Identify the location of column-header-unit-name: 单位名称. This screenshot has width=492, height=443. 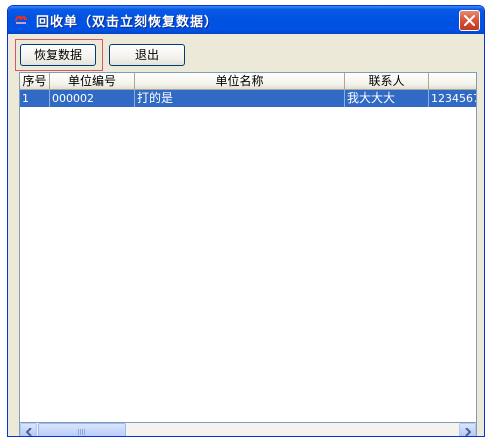
(240, 81).